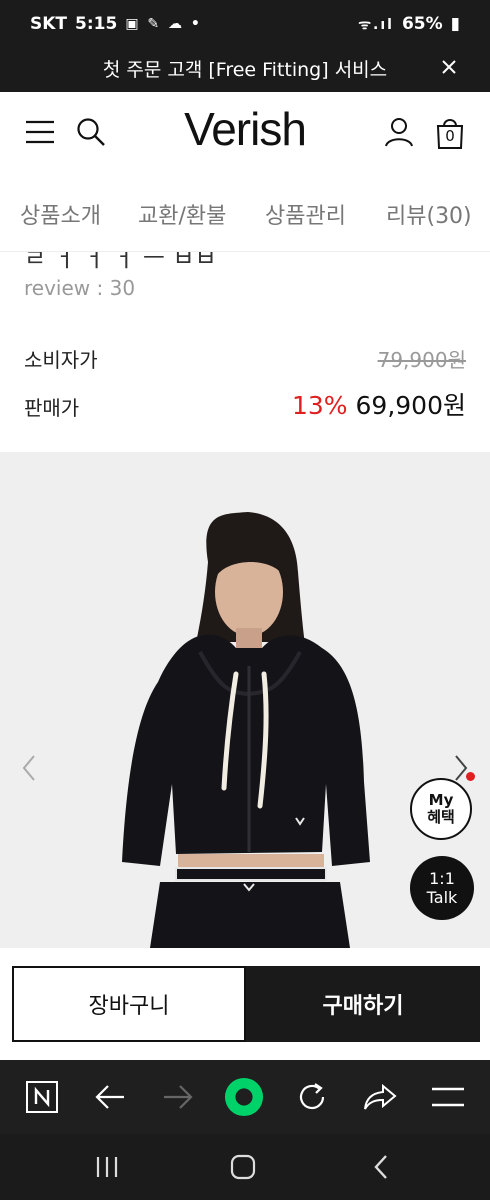 This screenshot has width=490, height=1200. What do you see at coordinates (455, 24) in the screenshot?
I see `battery-icon: ▮` at bounding box center [455, 24].